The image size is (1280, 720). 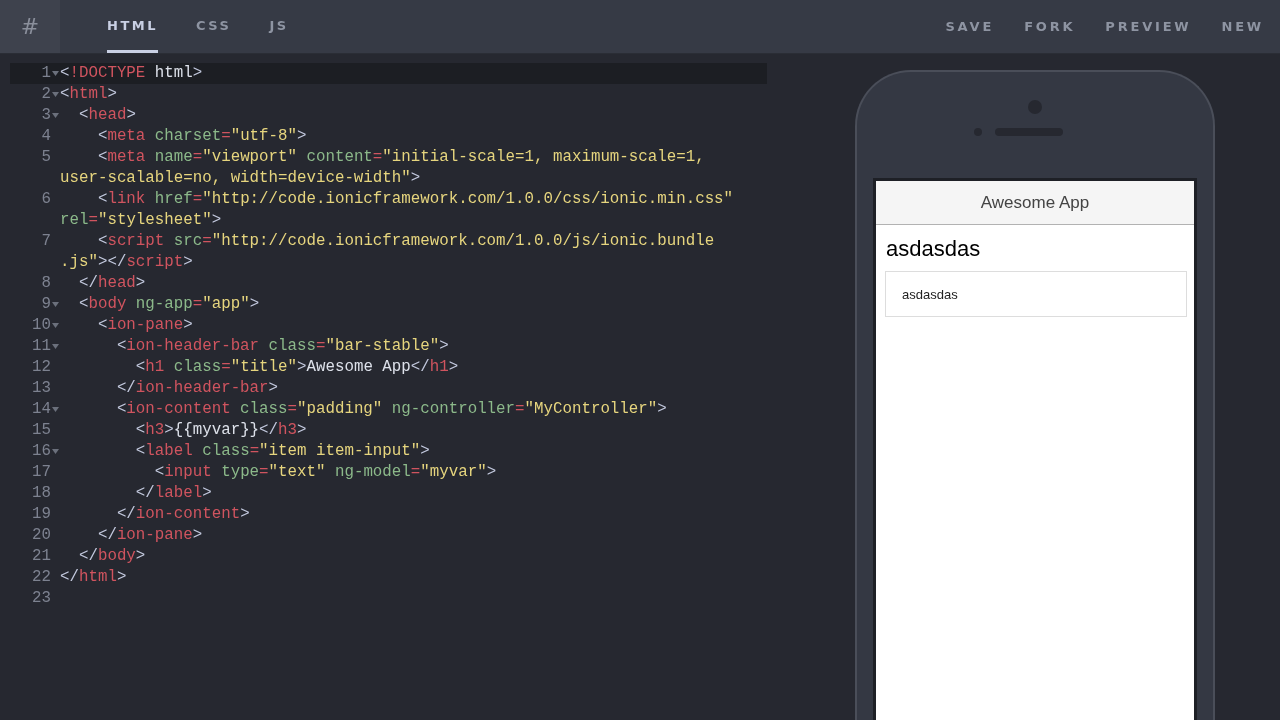 What do you see at coordinates (197, 388) in the screenshot?
I see `code-line: </ion-header-bar>` at bounding box center [197, 388].